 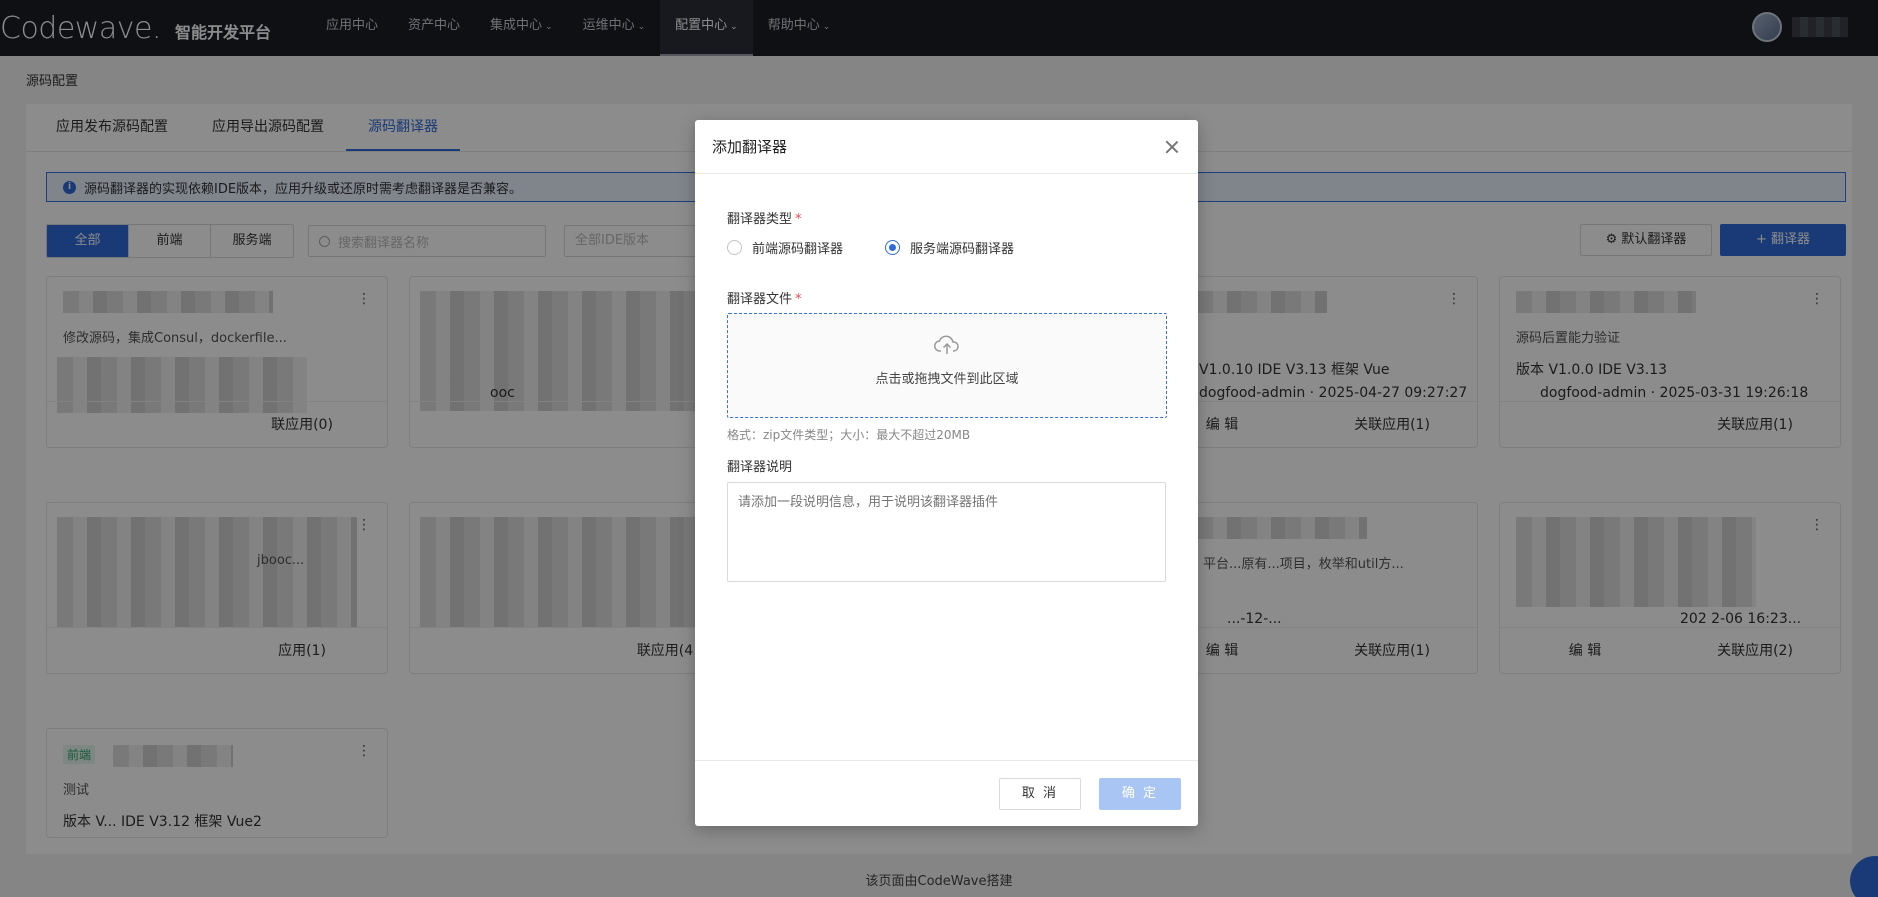 I want to click on label-text: 翻译器类型, so click(x=760, y=219).